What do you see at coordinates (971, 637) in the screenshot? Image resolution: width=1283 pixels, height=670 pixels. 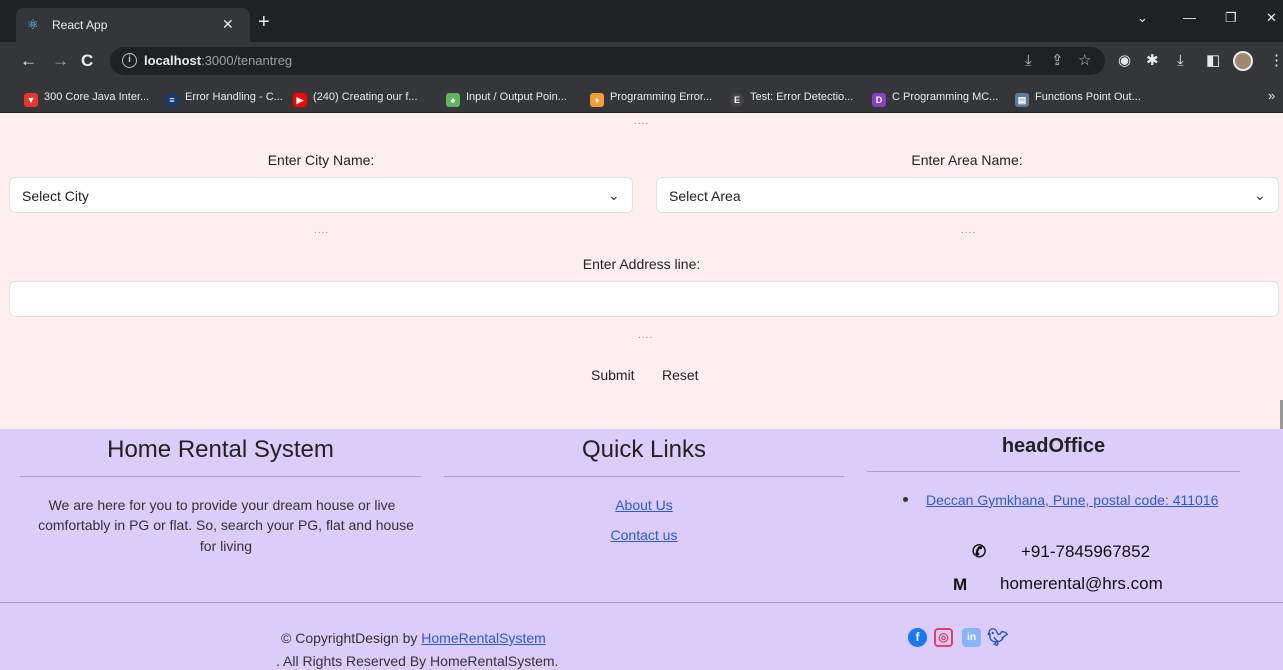 I see `linkedin-icon: in` at bounding box center [971, 637].